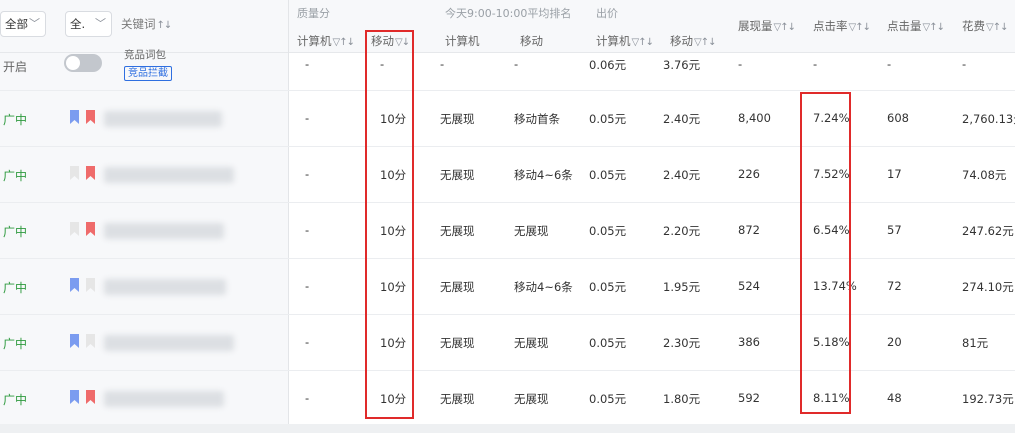  What do you see at coordinates (681, 399) in the screenshot?
I see `bid-mobile: 1.80元` at bounding box center [681, 399].